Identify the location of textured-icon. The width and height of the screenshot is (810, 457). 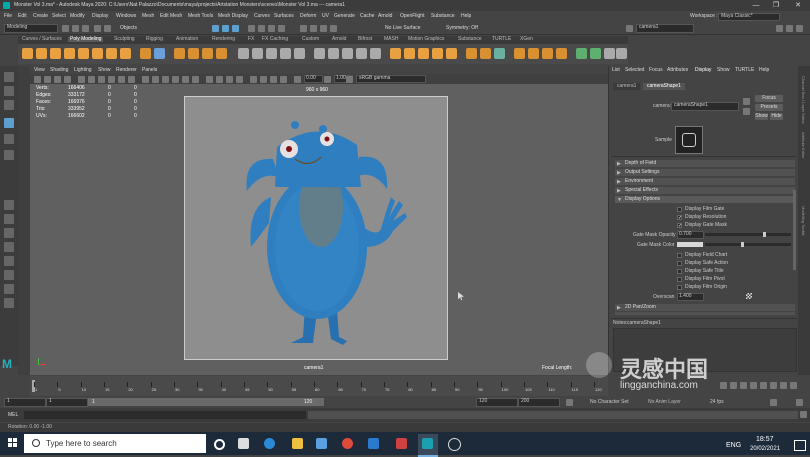
(175, 79).